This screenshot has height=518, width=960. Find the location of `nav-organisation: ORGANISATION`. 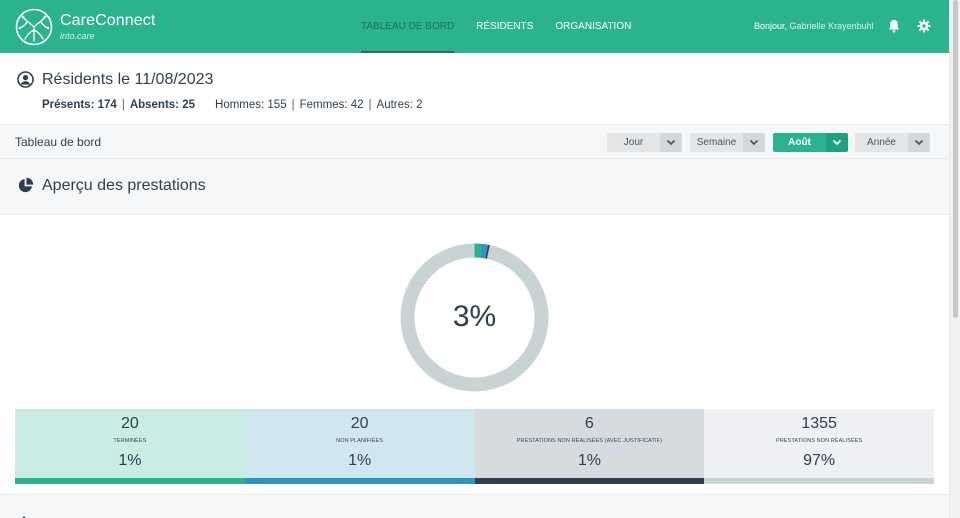

nav-organisation: ORGANISATION is located at coordinates (593, 26).